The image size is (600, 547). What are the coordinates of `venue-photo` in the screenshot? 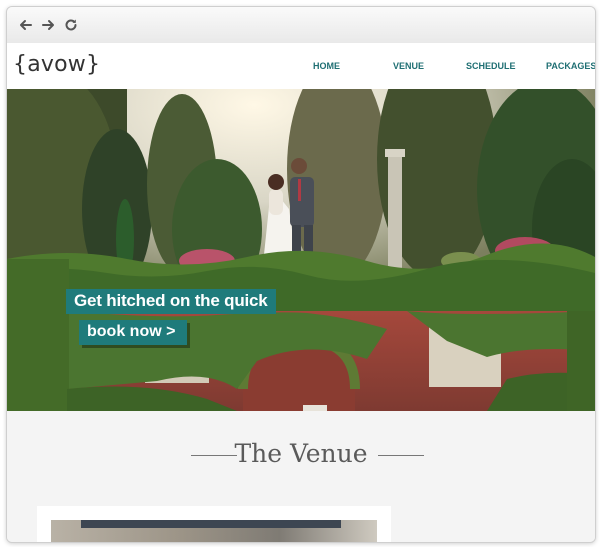 It's located at (214, 531).